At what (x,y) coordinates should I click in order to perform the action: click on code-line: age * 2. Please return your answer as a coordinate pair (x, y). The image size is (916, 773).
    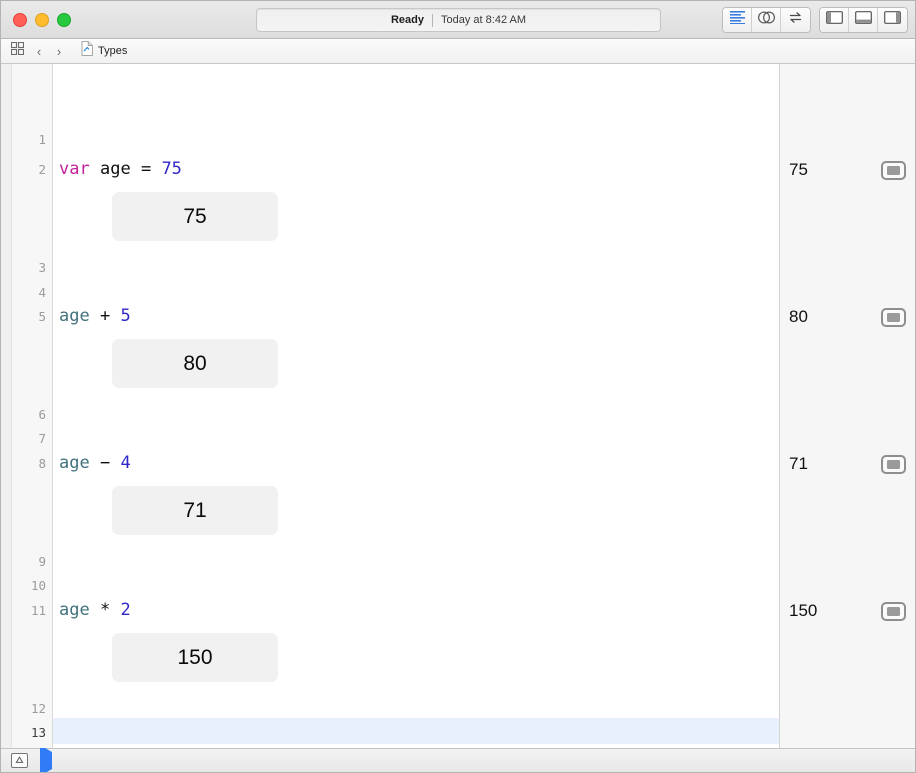
    Looking at the image, I should click on (92, 610).